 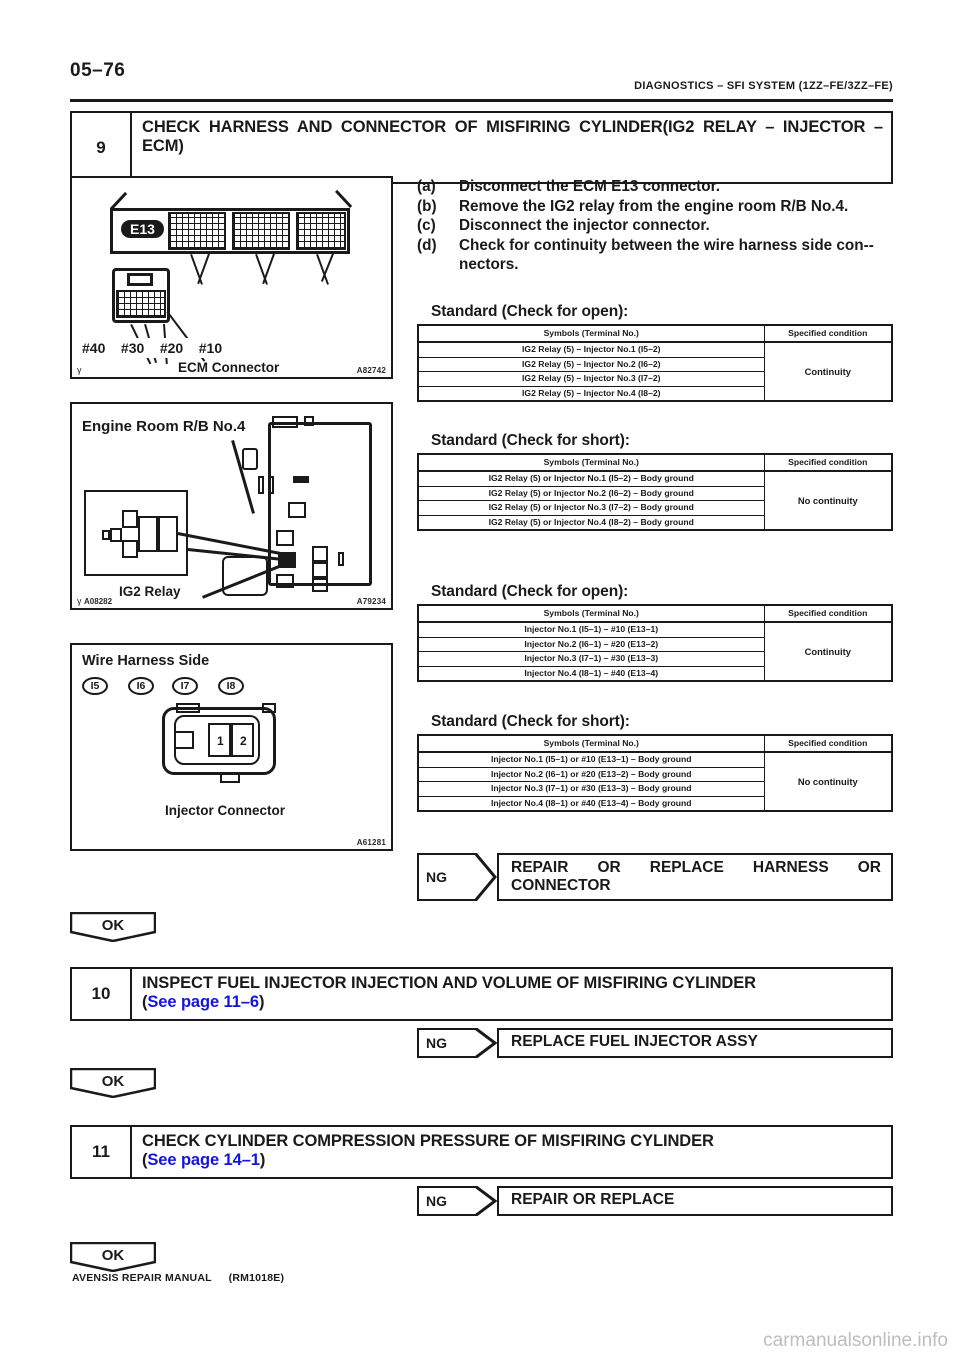 I want to click on step-9-ng-text: REPAIR OR REPLACE HARNESS OR CONNECTOR, so click(x=696, y=877).